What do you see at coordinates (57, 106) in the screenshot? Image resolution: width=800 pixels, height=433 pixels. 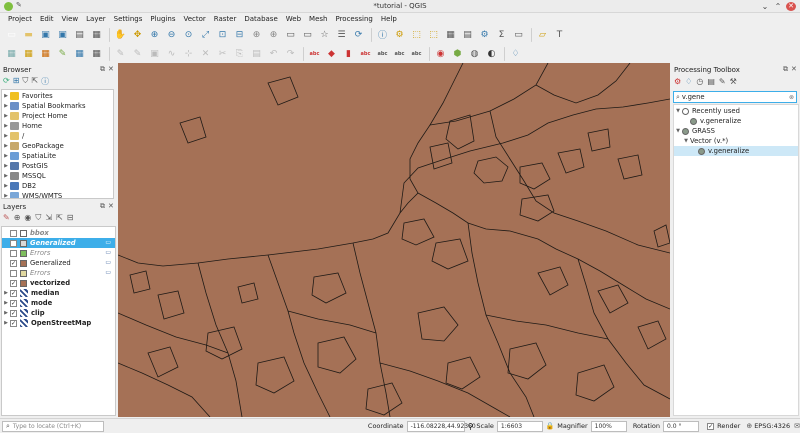 I see `browser-item: ▶ Spatial Bookmarks` at bounding box center [57, 106].